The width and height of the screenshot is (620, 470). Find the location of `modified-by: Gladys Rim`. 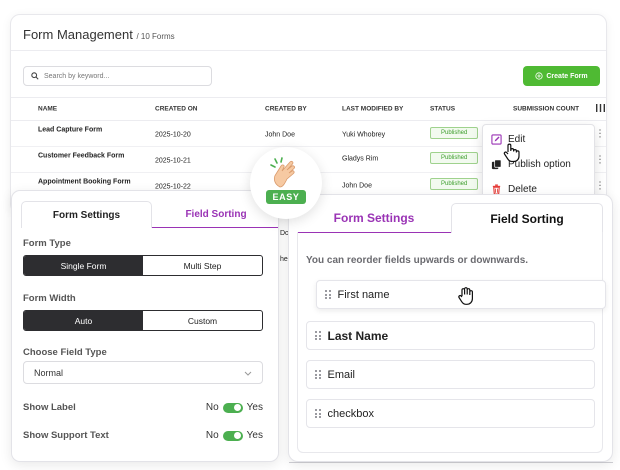

modified-by: Gladys Rim is located at coordinates (360, 159).